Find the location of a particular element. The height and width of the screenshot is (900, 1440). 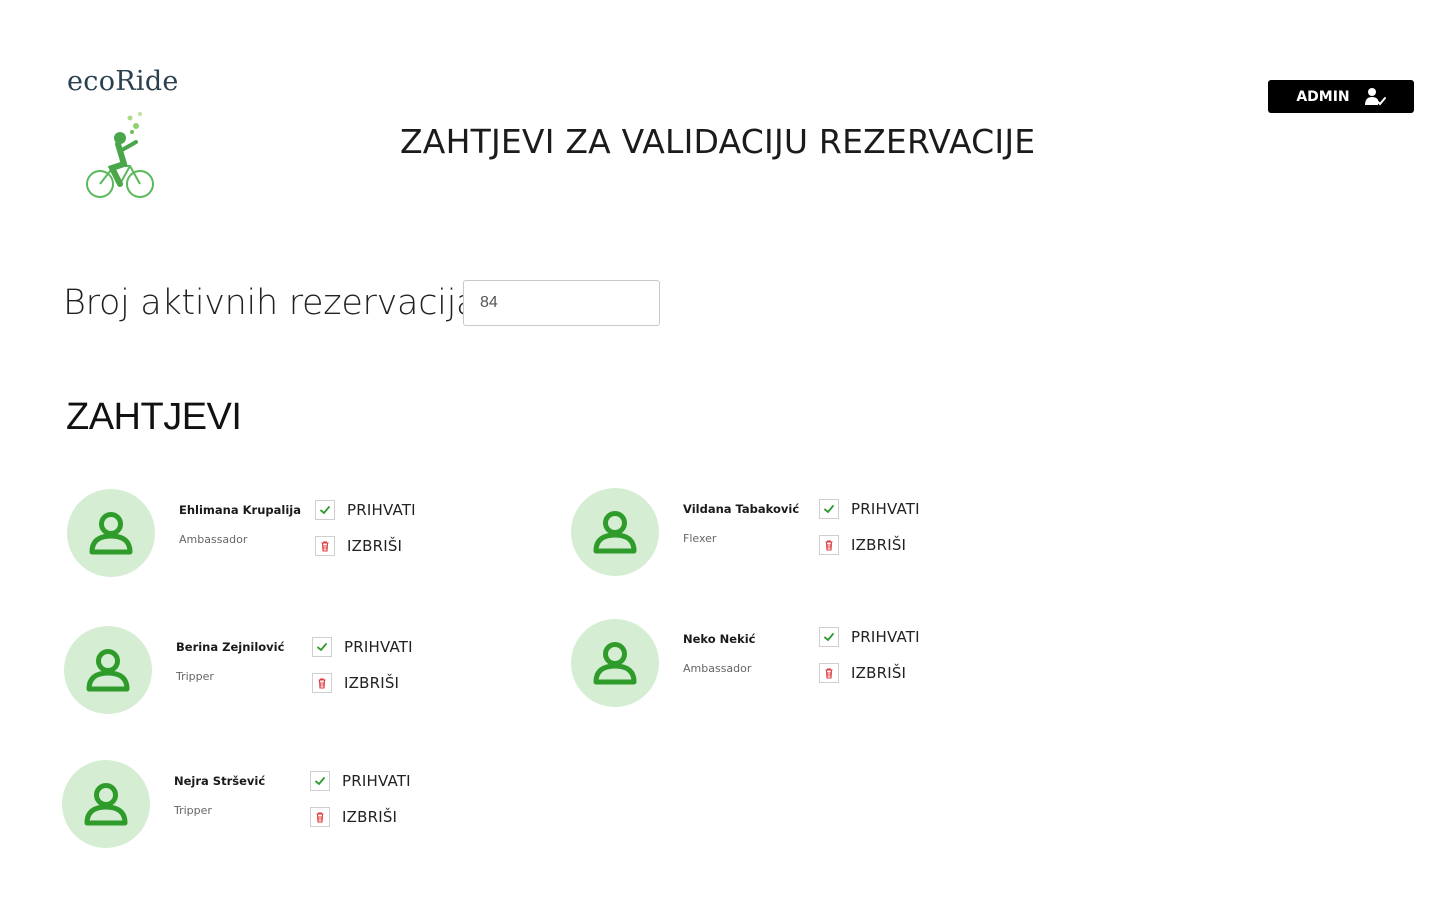

admin-button-label: ADMIN is located at coordinates (1323, 96).